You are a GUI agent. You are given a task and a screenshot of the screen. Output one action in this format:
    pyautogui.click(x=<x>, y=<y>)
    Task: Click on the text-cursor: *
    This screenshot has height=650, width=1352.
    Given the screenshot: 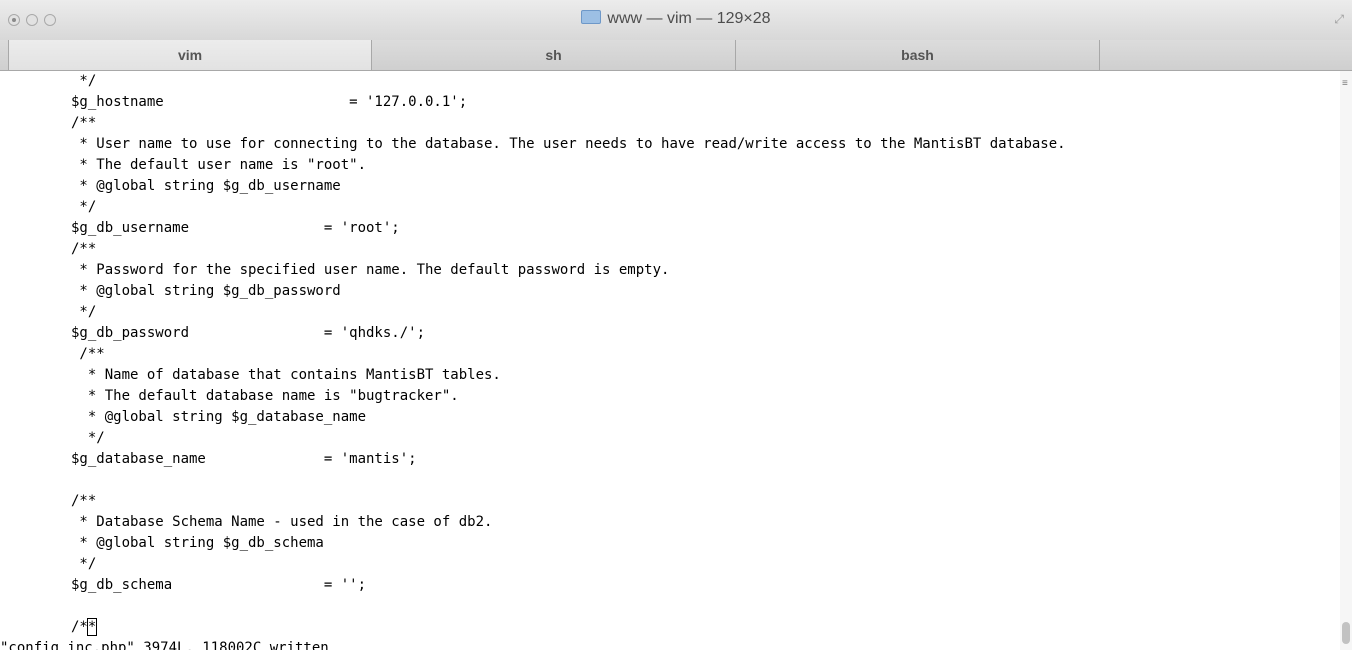 What is the action you would take?
    pyautogui.click(x=92, y=627)
    